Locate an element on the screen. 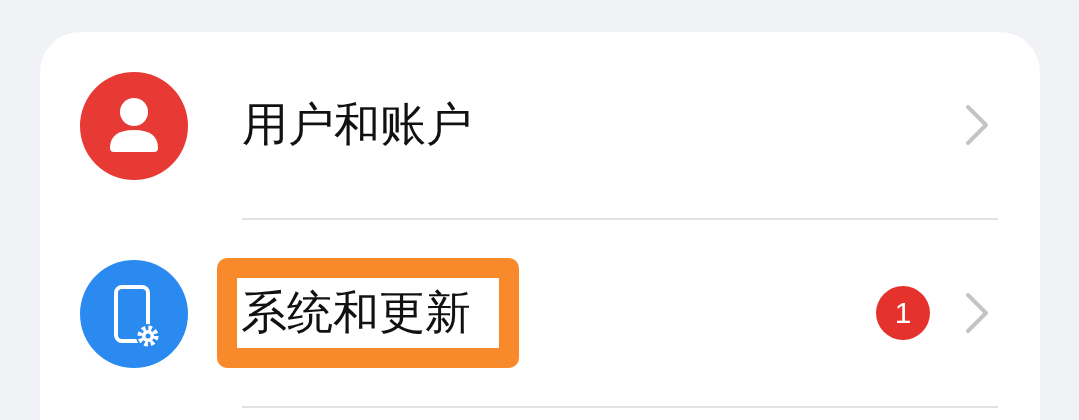  settings-item-label: 系统和更新 is located at coordinates (356, 313).